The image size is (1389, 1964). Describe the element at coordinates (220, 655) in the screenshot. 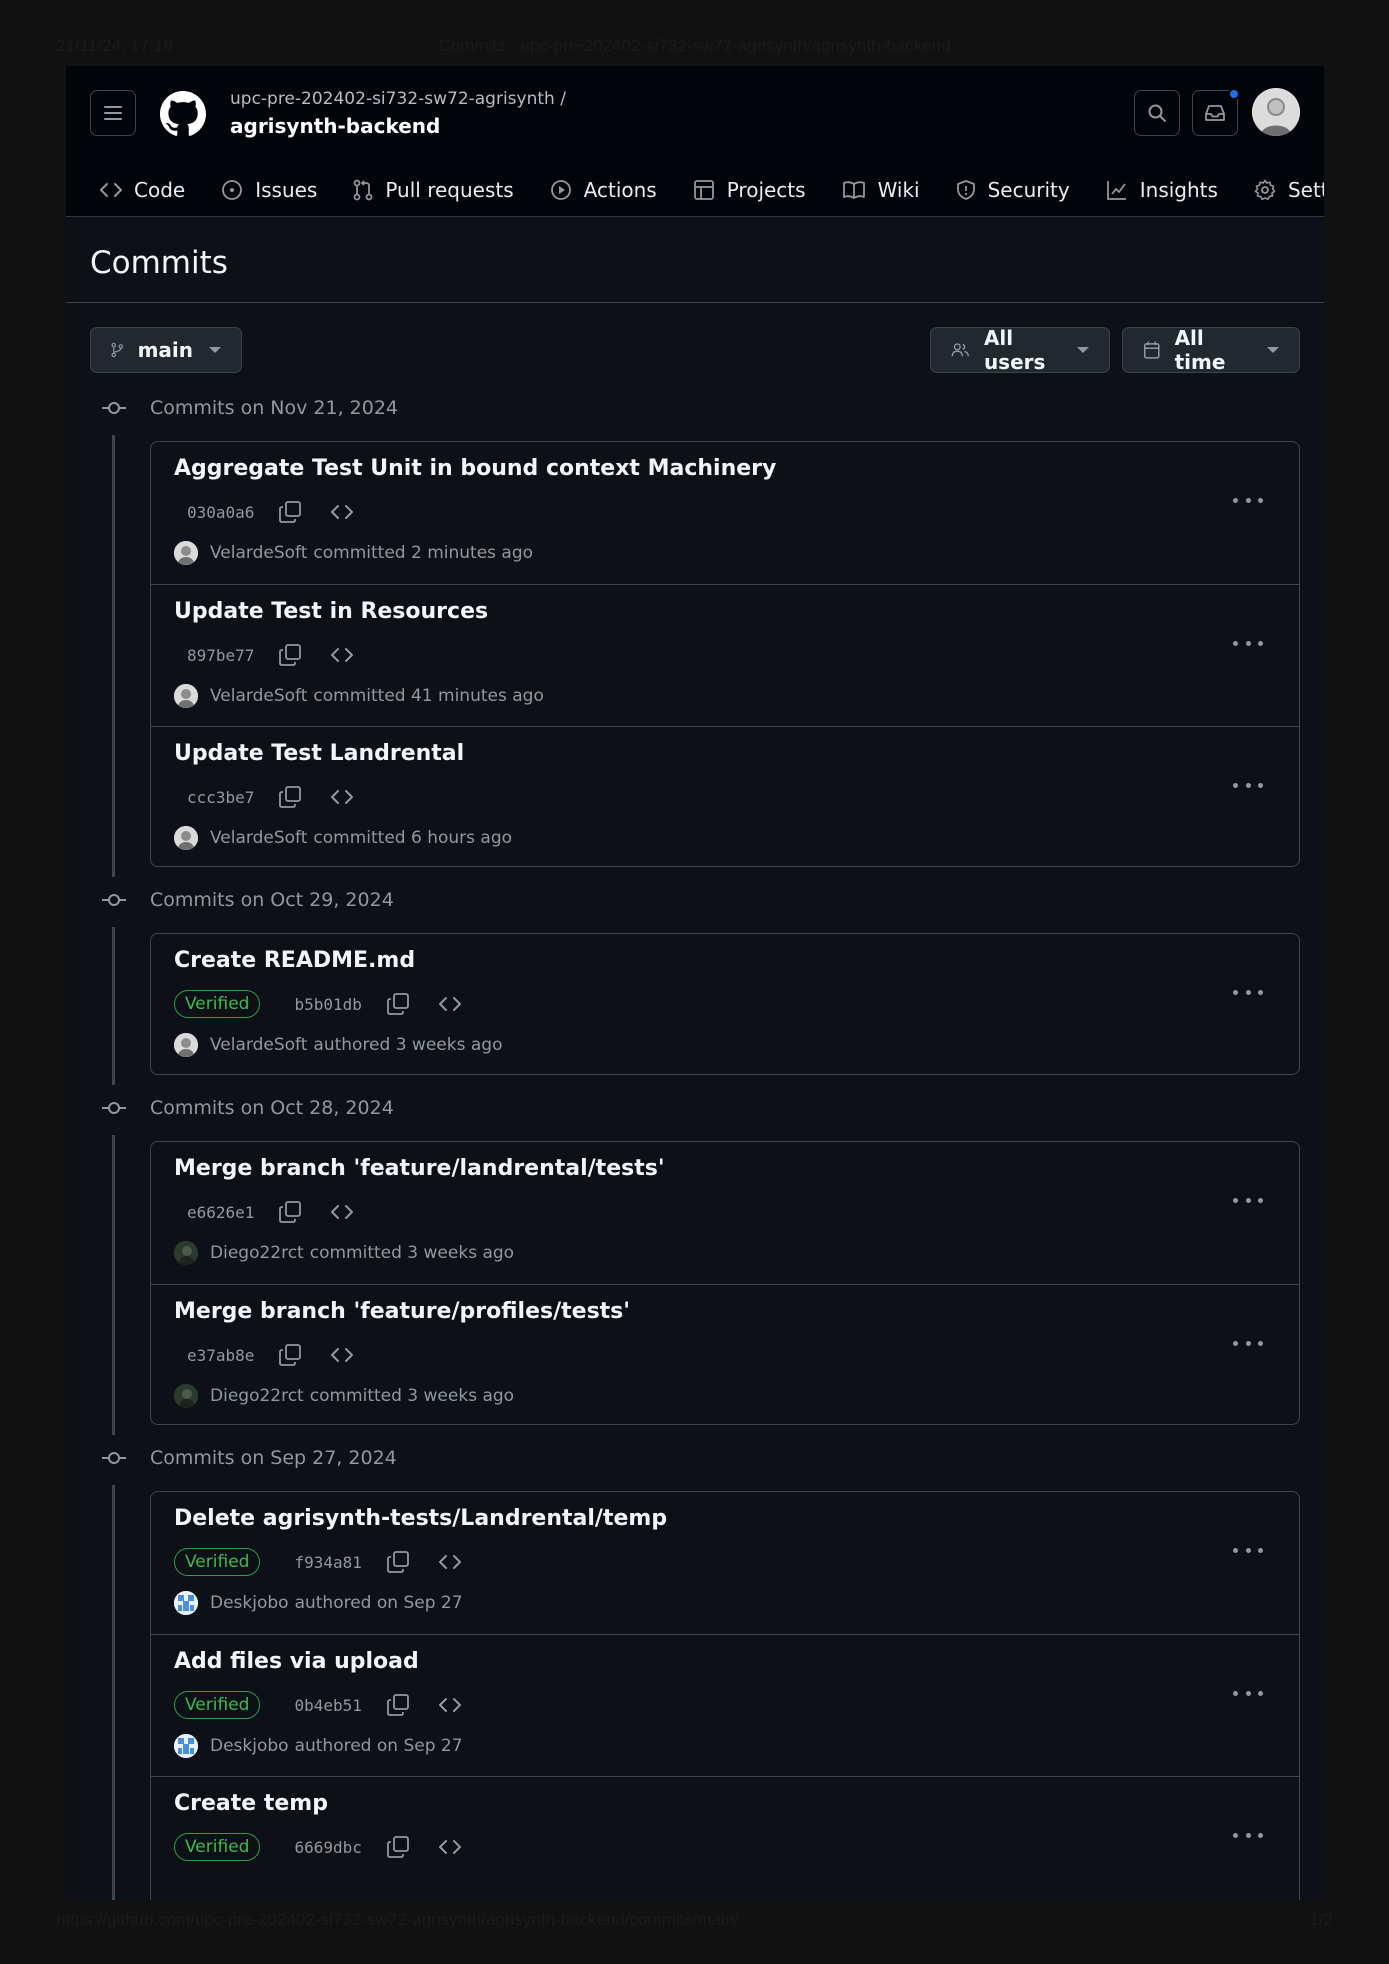

I see `commit-sha-link: 897be77` at that location.